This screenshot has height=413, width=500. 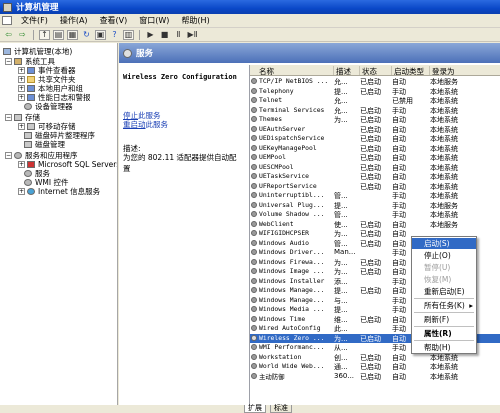 I want to click on tree-node: + Internet 信息服务, so click(x=59, y=191).